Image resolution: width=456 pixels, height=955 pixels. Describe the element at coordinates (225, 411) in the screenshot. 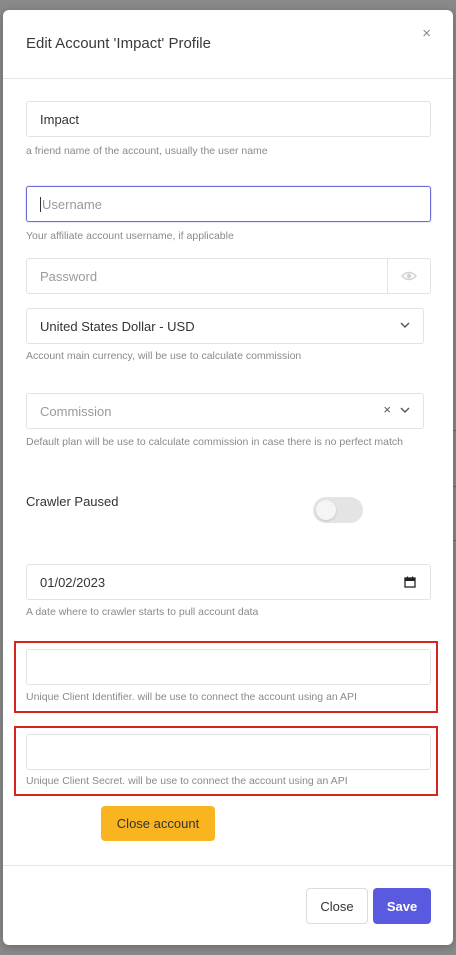

I see `plan-select: Commission ×` at that location.